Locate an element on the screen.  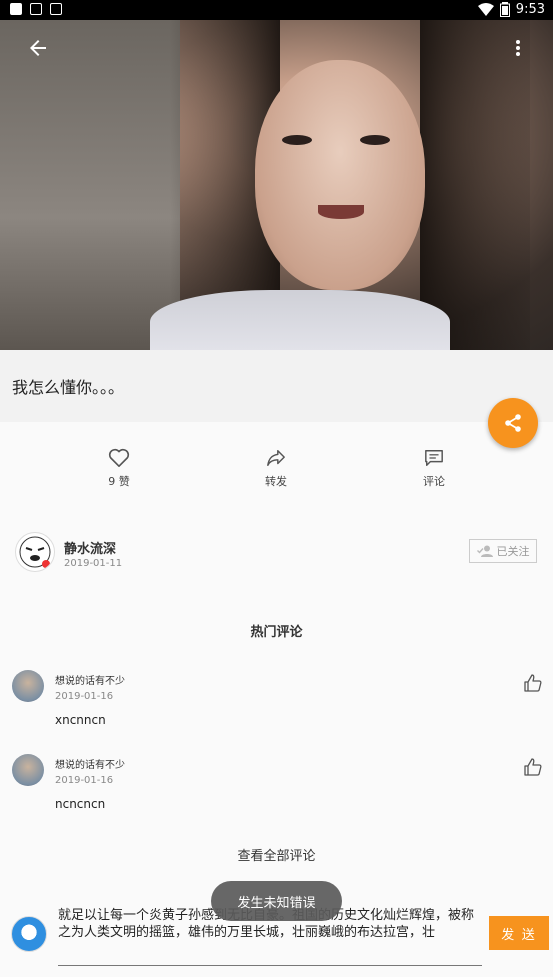
image-hair-right is located at coordinates (475, 185).